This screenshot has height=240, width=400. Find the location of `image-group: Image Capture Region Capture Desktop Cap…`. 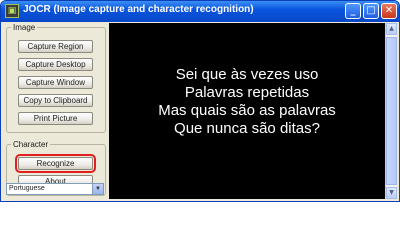

image-group: Image Capture Region Capture Desktop Cap… is located at coordinates (56, 78).